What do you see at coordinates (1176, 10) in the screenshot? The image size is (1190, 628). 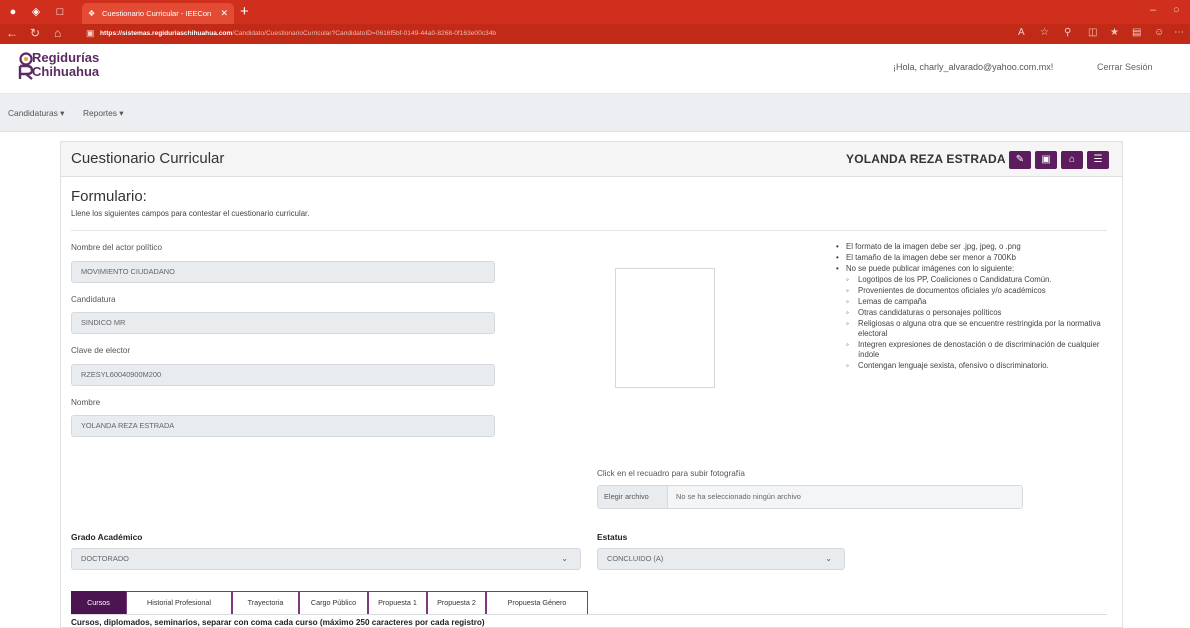 I see `restore-icon: ○` at bounding box center [1176, 10].